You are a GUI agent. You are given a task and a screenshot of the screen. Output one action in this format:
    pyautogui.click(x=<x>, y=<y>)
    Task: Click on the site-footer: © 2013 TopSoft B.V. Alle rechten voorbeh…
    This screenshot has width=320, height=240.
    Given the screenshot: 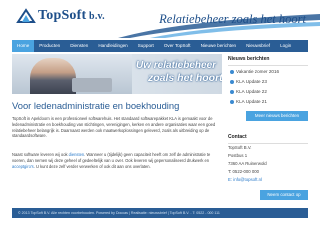 What is the action you would take?
    pyautogui.click(x=160, y=213)
    